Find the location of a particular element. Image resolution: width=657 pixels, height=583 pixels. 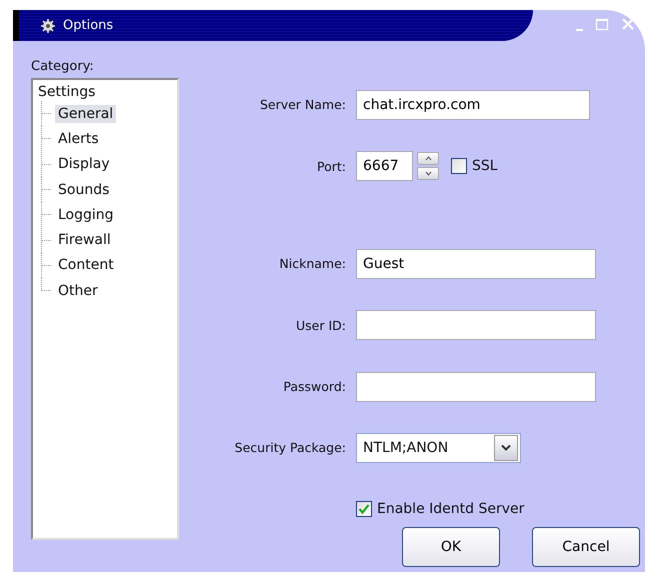

port-field: 6667 is located at coordinates (384, 166).